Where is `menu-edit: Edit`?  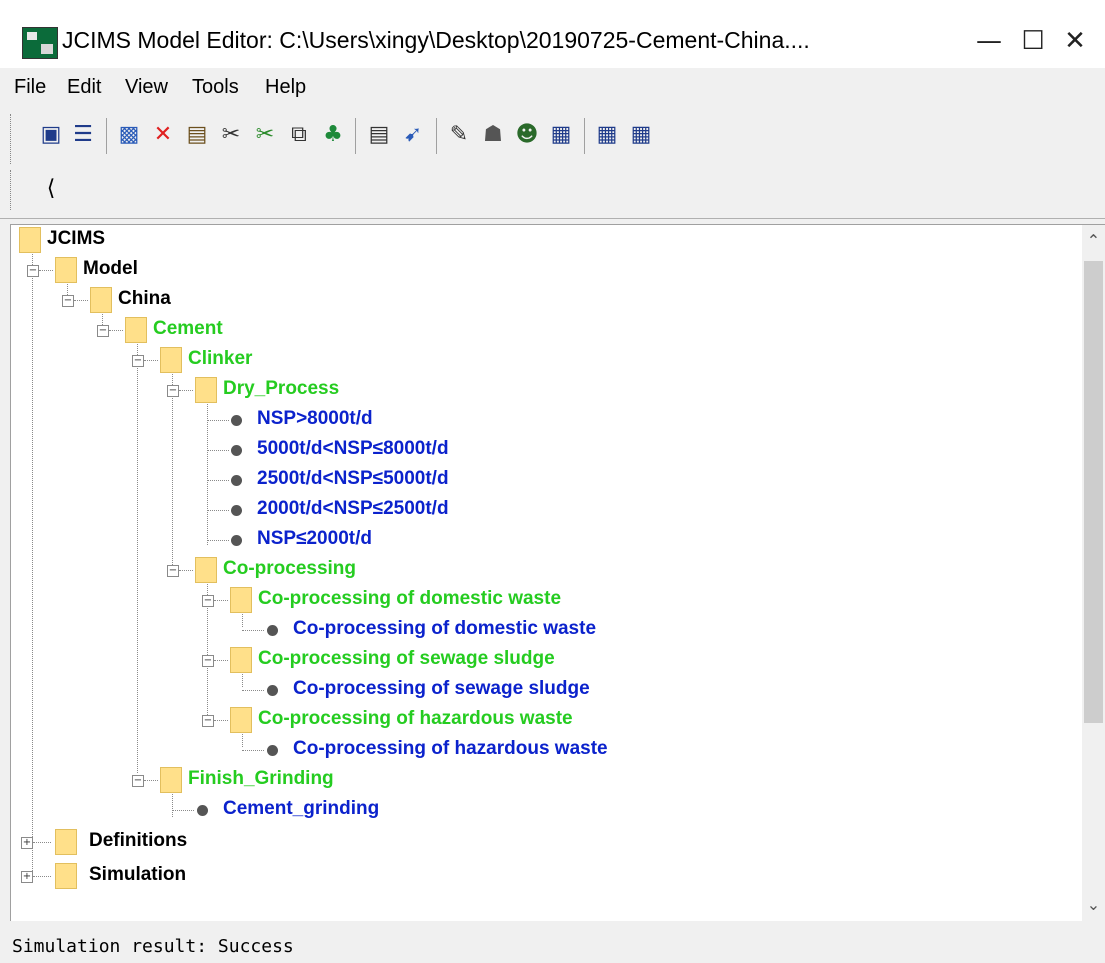
menu-edit: Edit is located at coordinates (84, 87).